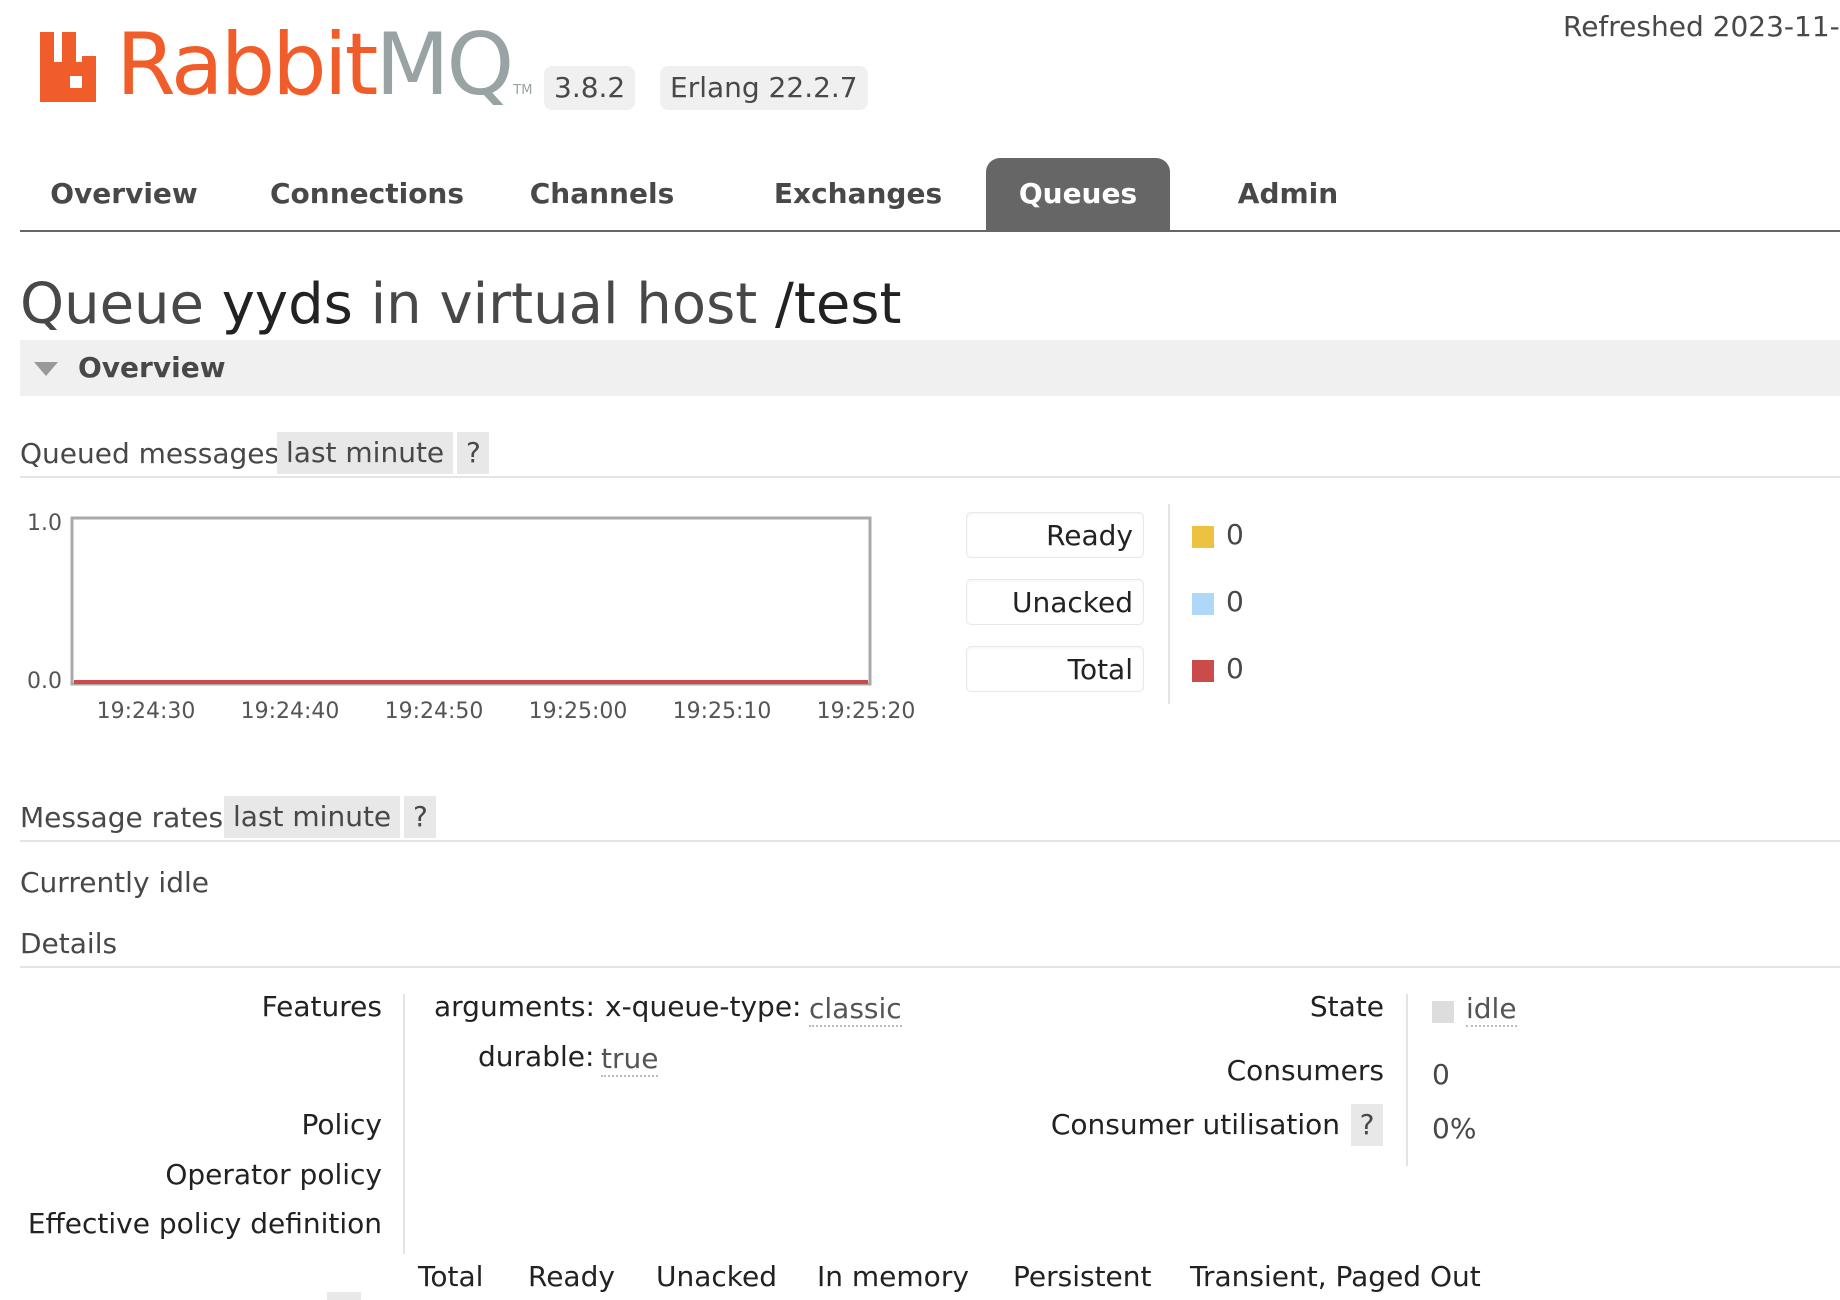 This screenshot has height=1300, width=1840. What do you see at coordinates (152, 367) in the screenshot?
I see `overview-section-label: Overview` at bounding box center [152, 367].